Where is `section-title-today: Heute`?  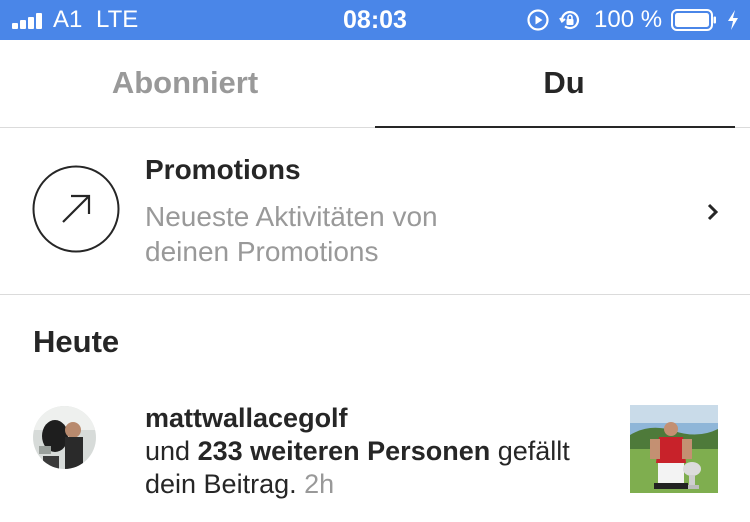 section-title-today: Heute is located at coordinates (76, 341).